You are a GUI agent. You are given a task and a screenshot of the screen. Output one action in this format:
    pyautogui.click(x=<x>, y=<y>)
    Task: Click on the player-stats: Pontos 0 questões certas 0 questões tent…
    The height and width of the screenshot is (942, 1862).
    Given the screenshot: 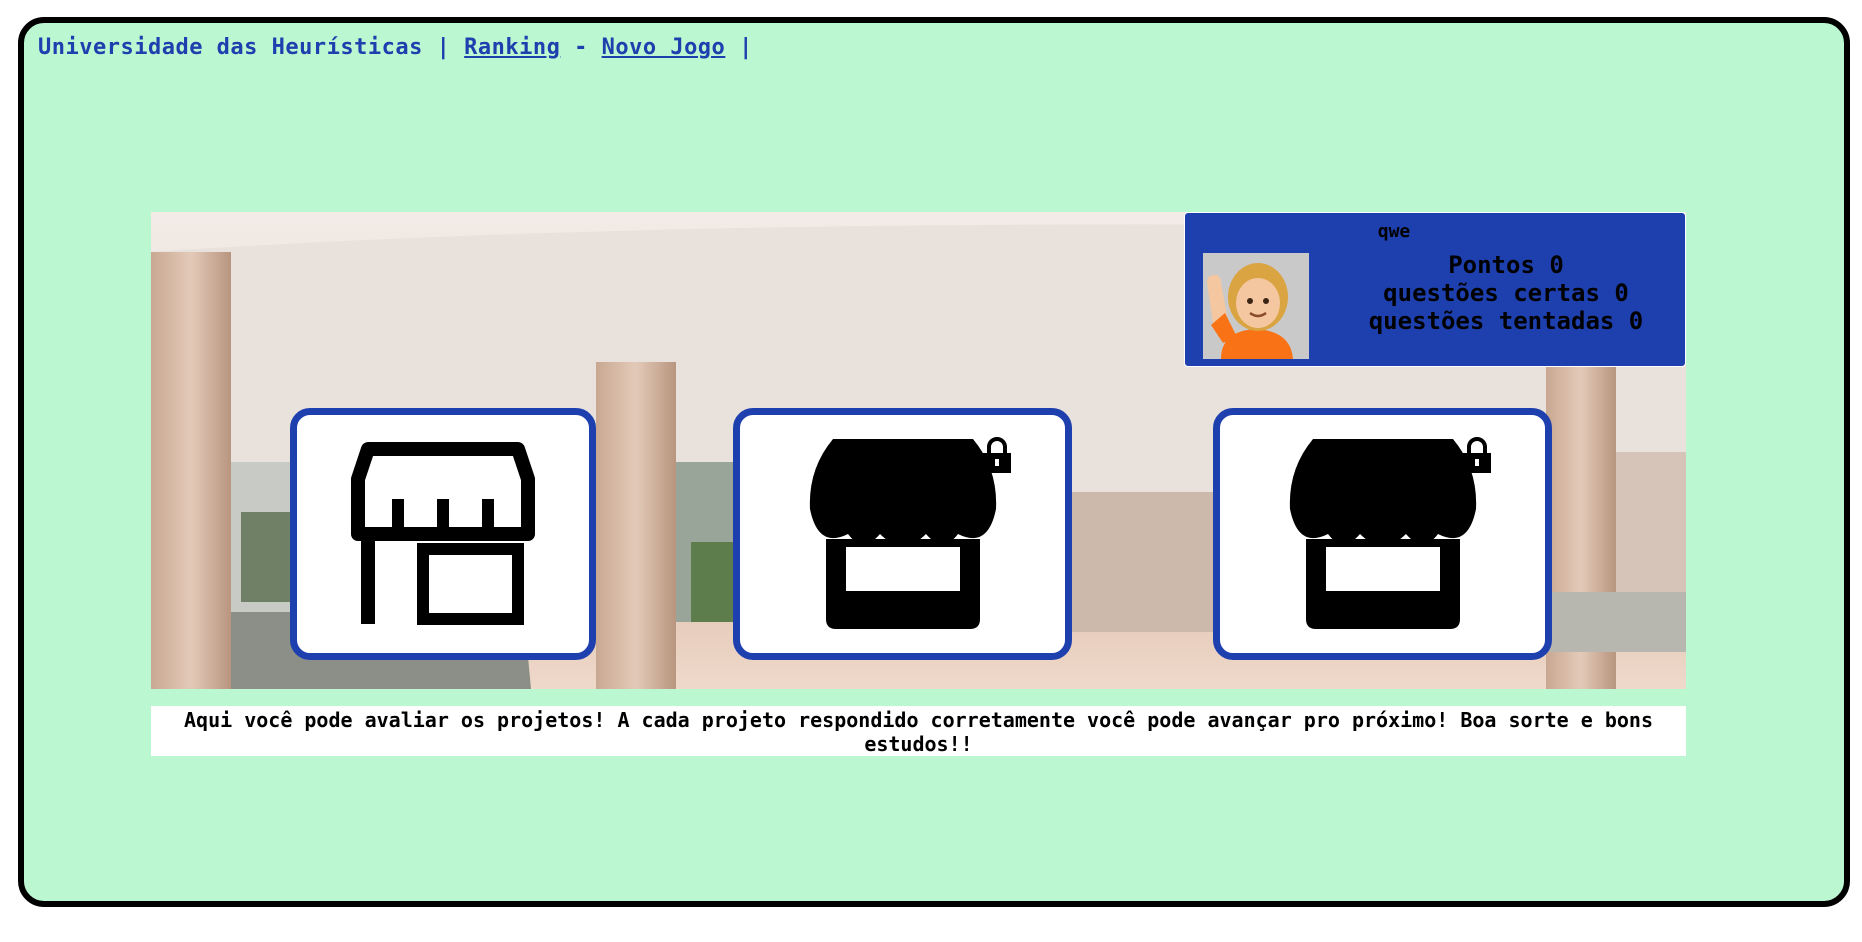 What is the action you would take?
    pyautogui.click(x=1506, y=293)
    